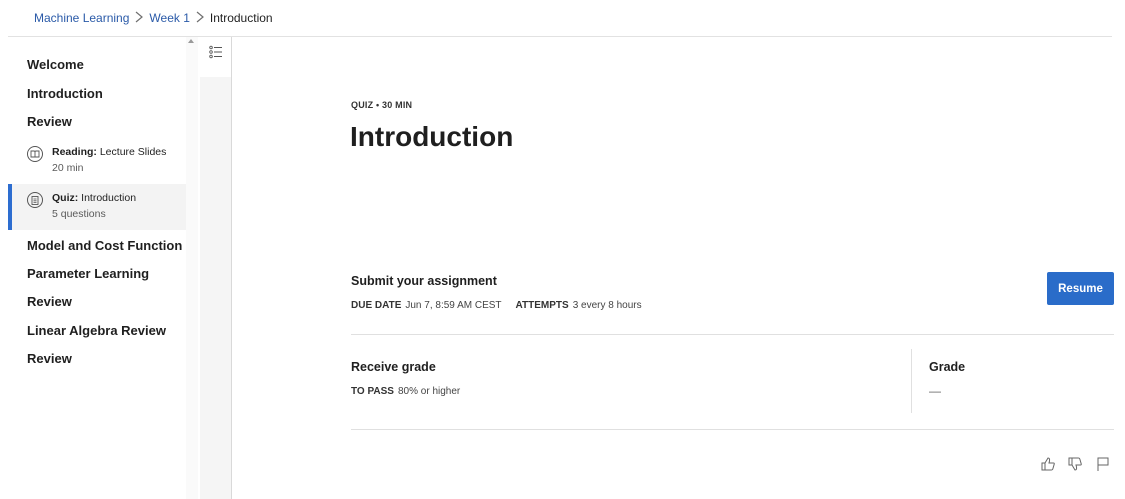 Image resolution: width=1125 pixels, height=499 pixels. Describe the element at coordinates (935, 391) in the screenshot. I see `grade-value: —` at that location.